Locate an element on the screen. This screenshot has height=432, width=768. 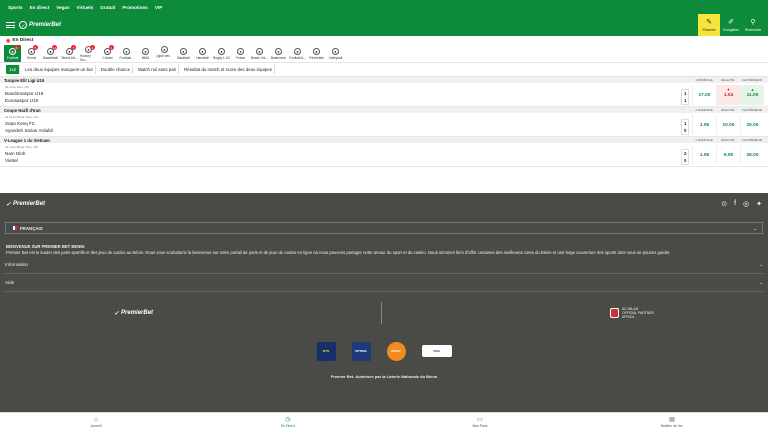
brand-logo: ✓ PremierBet is located at coordinates (40, 25).